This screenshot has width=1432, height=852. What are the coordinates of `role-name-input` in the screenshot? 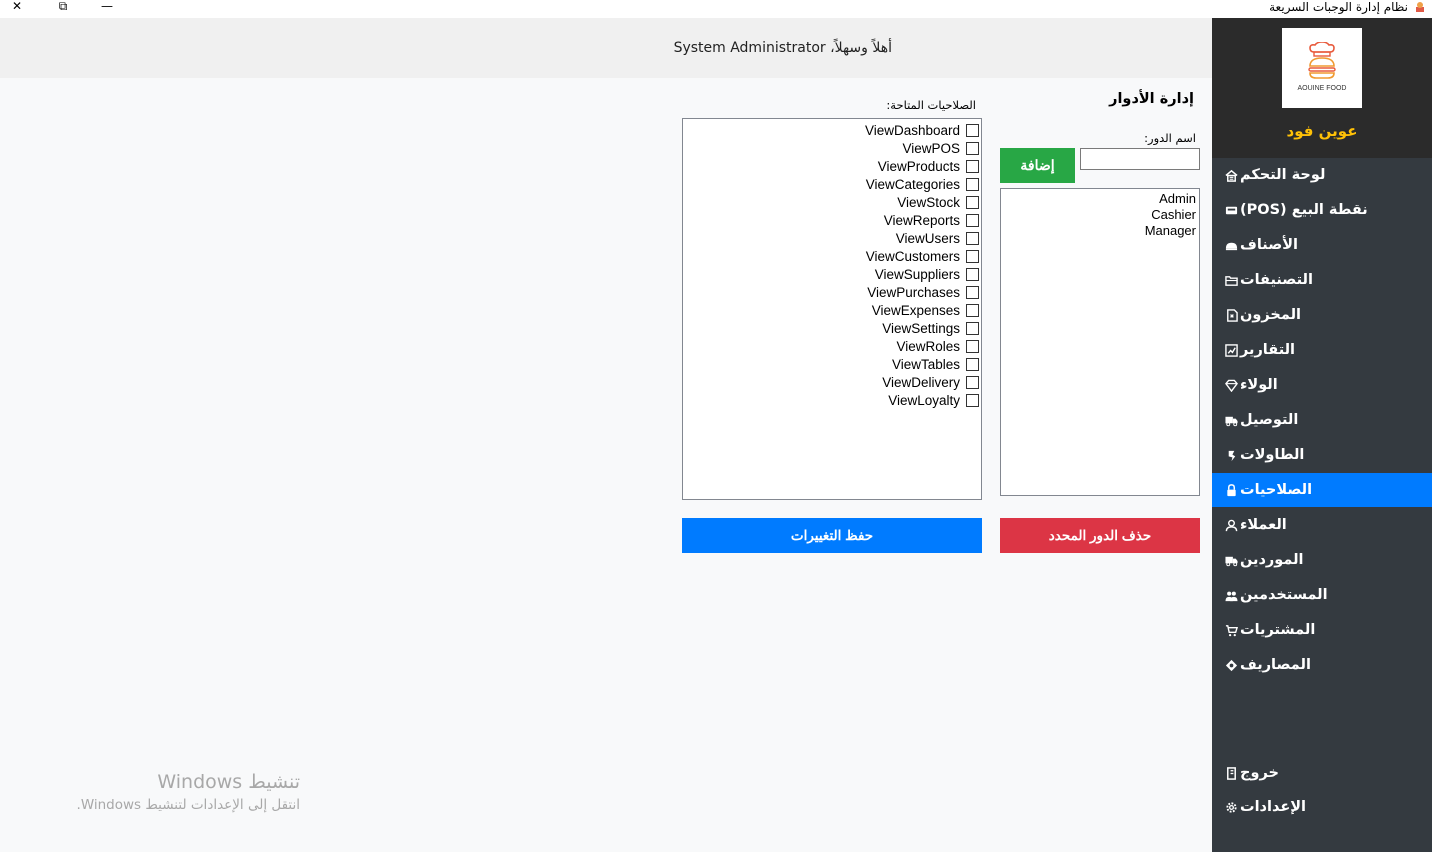 It's located at (1140, 159).